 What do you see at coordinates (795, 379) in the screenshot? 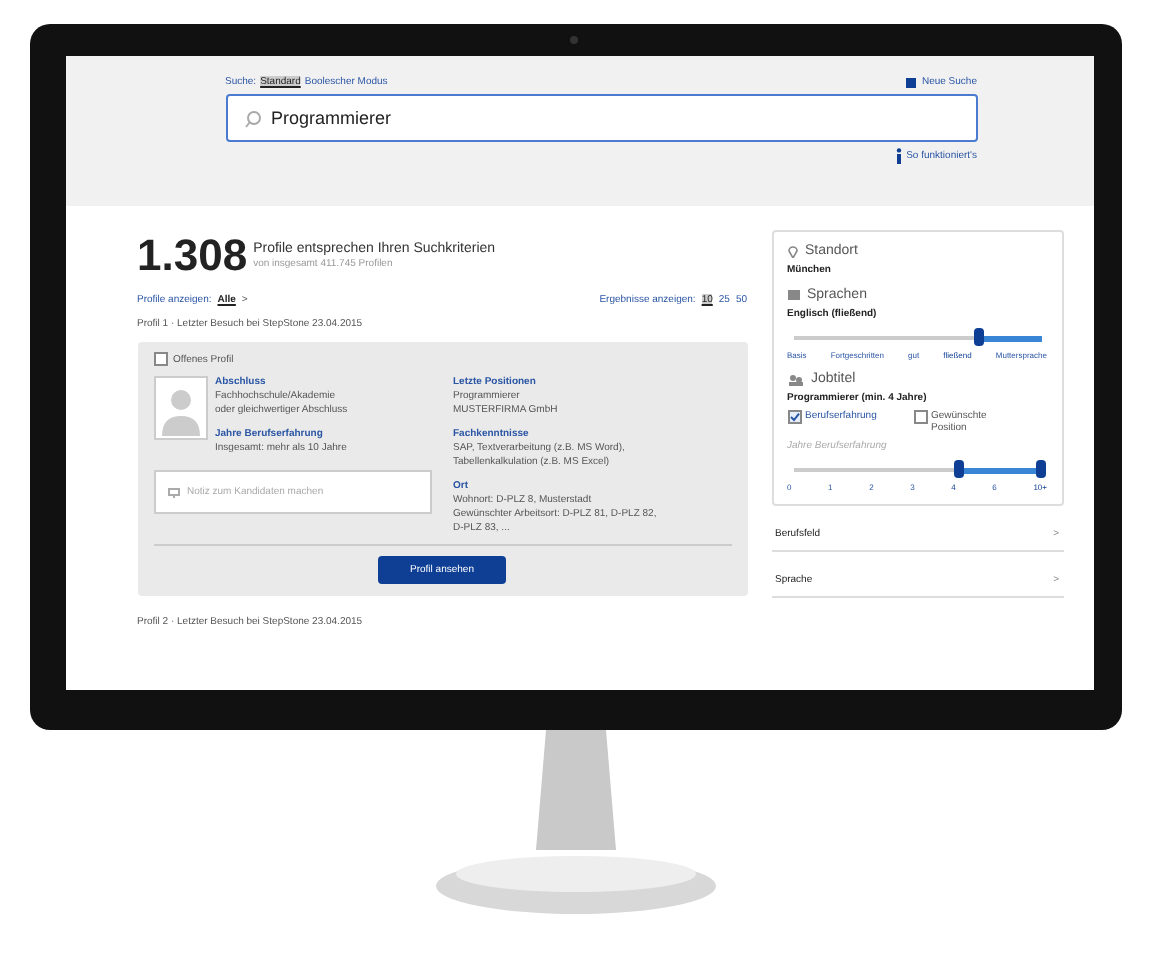
I see `people-icon` at bounding box center [795, 379].